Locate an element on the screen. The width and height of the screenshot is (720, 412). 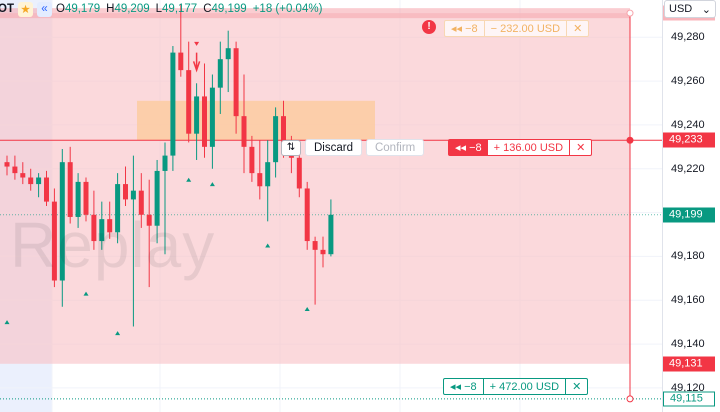
close-order-main-button: ✕ is located at coordinates (580, 147).